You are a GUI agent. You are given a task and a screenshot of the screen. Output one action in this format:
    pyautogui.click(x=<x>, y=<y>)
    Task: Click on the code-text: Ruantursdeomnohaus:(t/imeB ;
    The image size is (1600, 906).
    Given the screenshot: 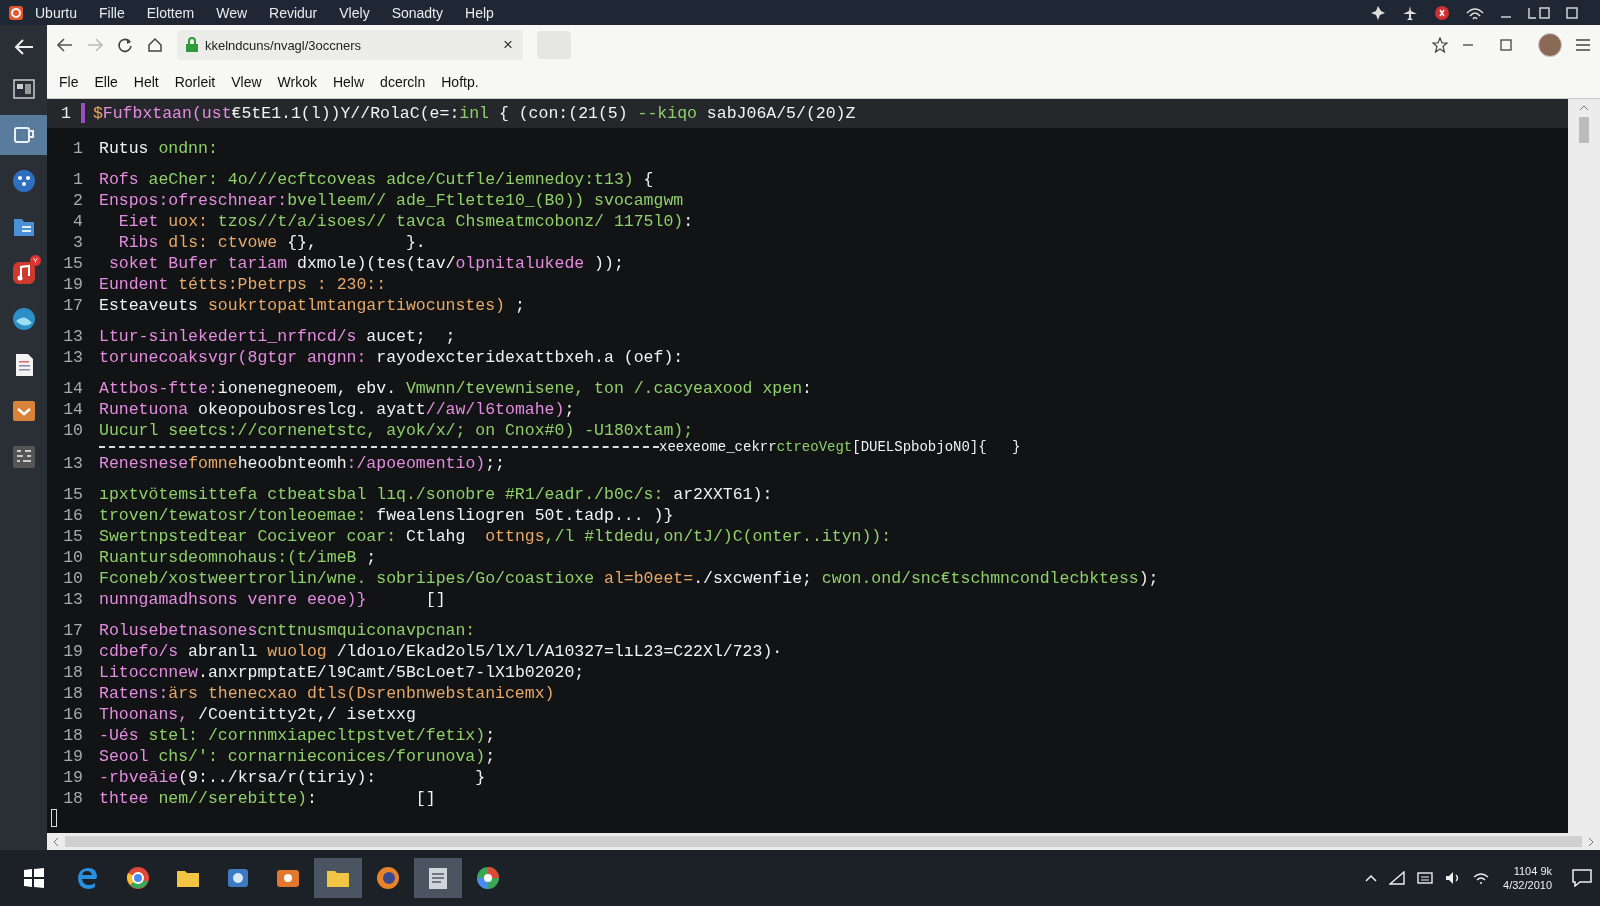 What is the action you would take?
    pyautogui.click(x=238, y=557)
    